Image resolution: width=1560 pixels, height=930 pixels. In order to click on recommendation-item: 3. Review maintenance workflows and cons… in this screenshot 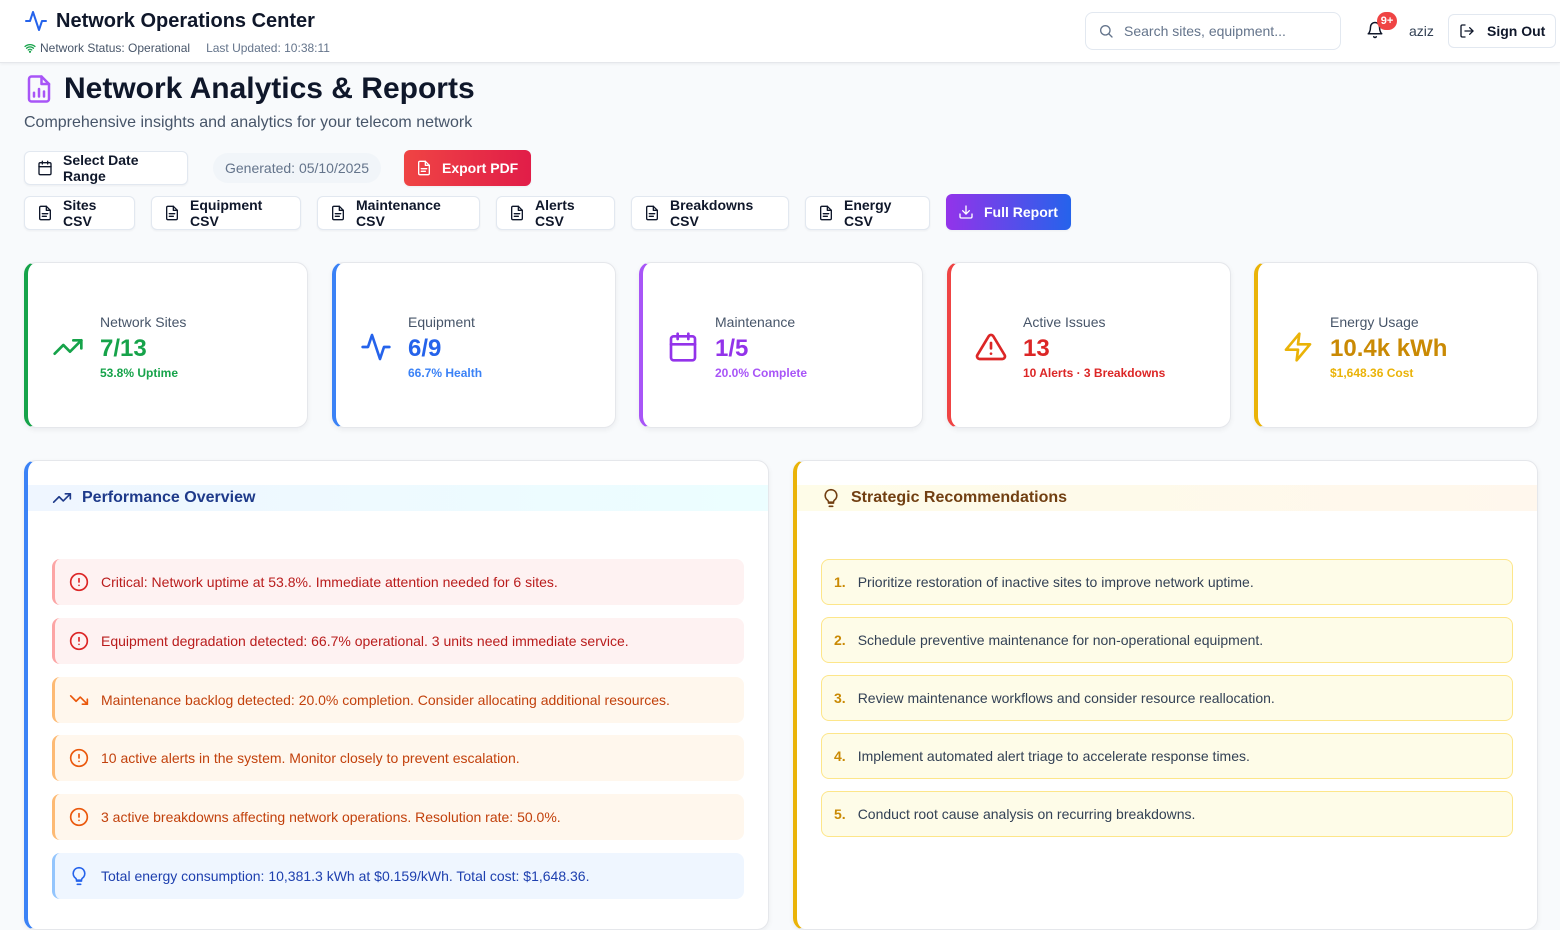, I will do `click(1167, 698)`.